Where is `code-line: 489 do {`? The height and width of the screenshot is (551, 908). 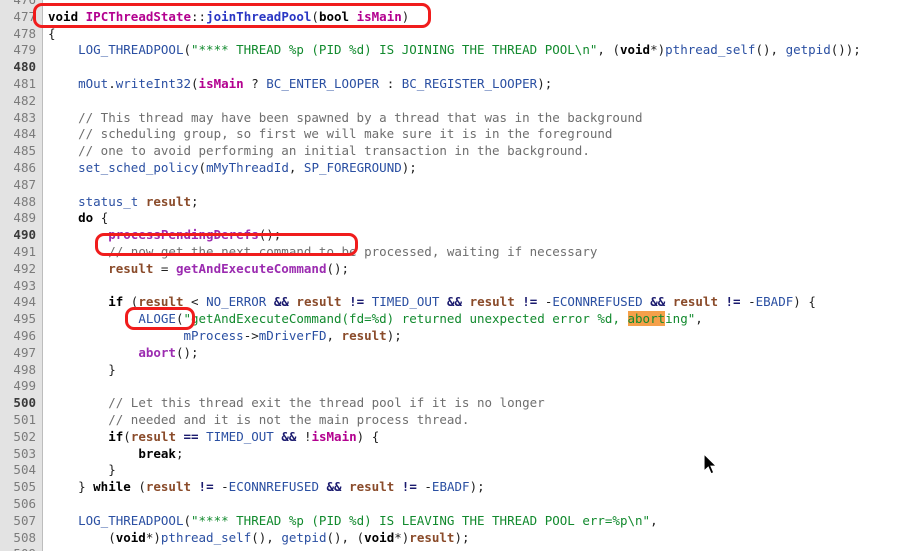
code-line: 489 do { is located at coordinates (454, 218).